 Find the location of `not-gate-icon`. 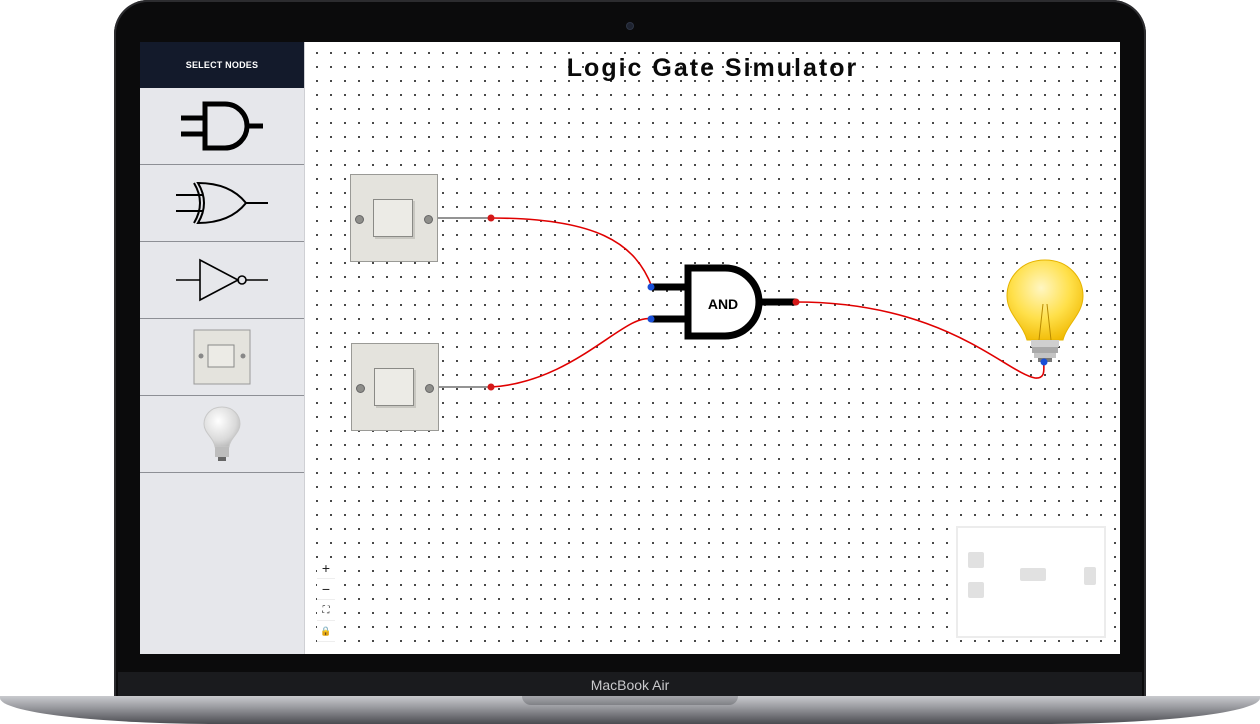

not-gate-icon is located at coordinates (222, 280).